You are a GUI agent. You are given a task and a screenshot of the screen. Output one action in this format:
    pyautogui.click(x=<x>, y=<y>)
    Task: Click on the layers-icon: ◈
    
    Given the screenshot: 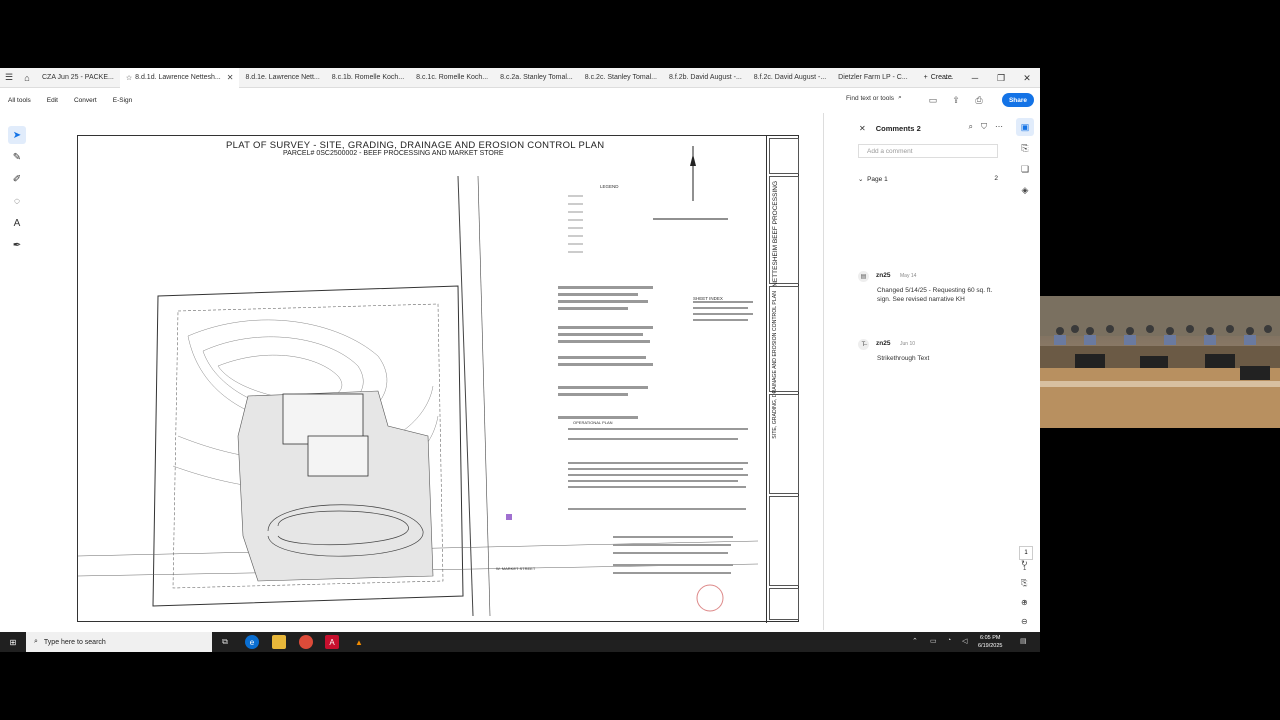 What is the action you would take?
    pyautogui.click(x=1025, y=190)
    